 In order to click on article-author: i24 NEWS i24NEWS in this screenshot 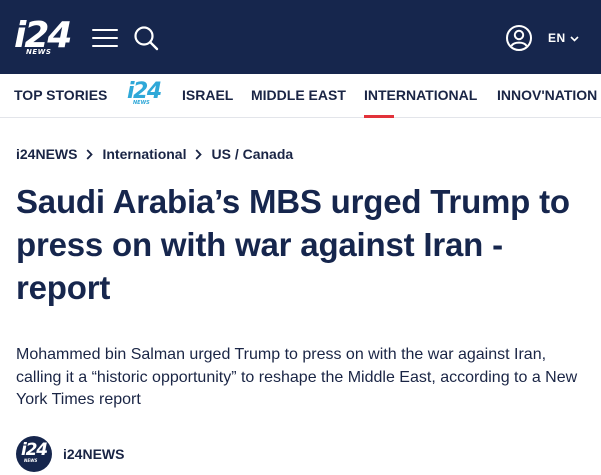, I will do `click(70, 454)`.